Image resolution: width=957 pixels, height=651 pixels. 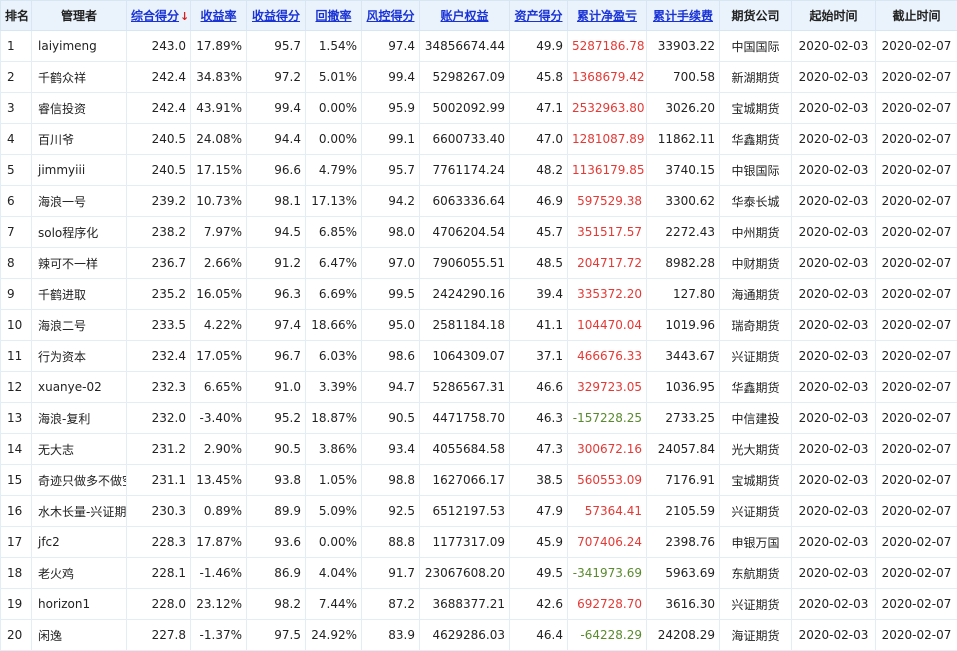 I want to click on cell-net-pl: 329723.05, so click(x=607, y=387).